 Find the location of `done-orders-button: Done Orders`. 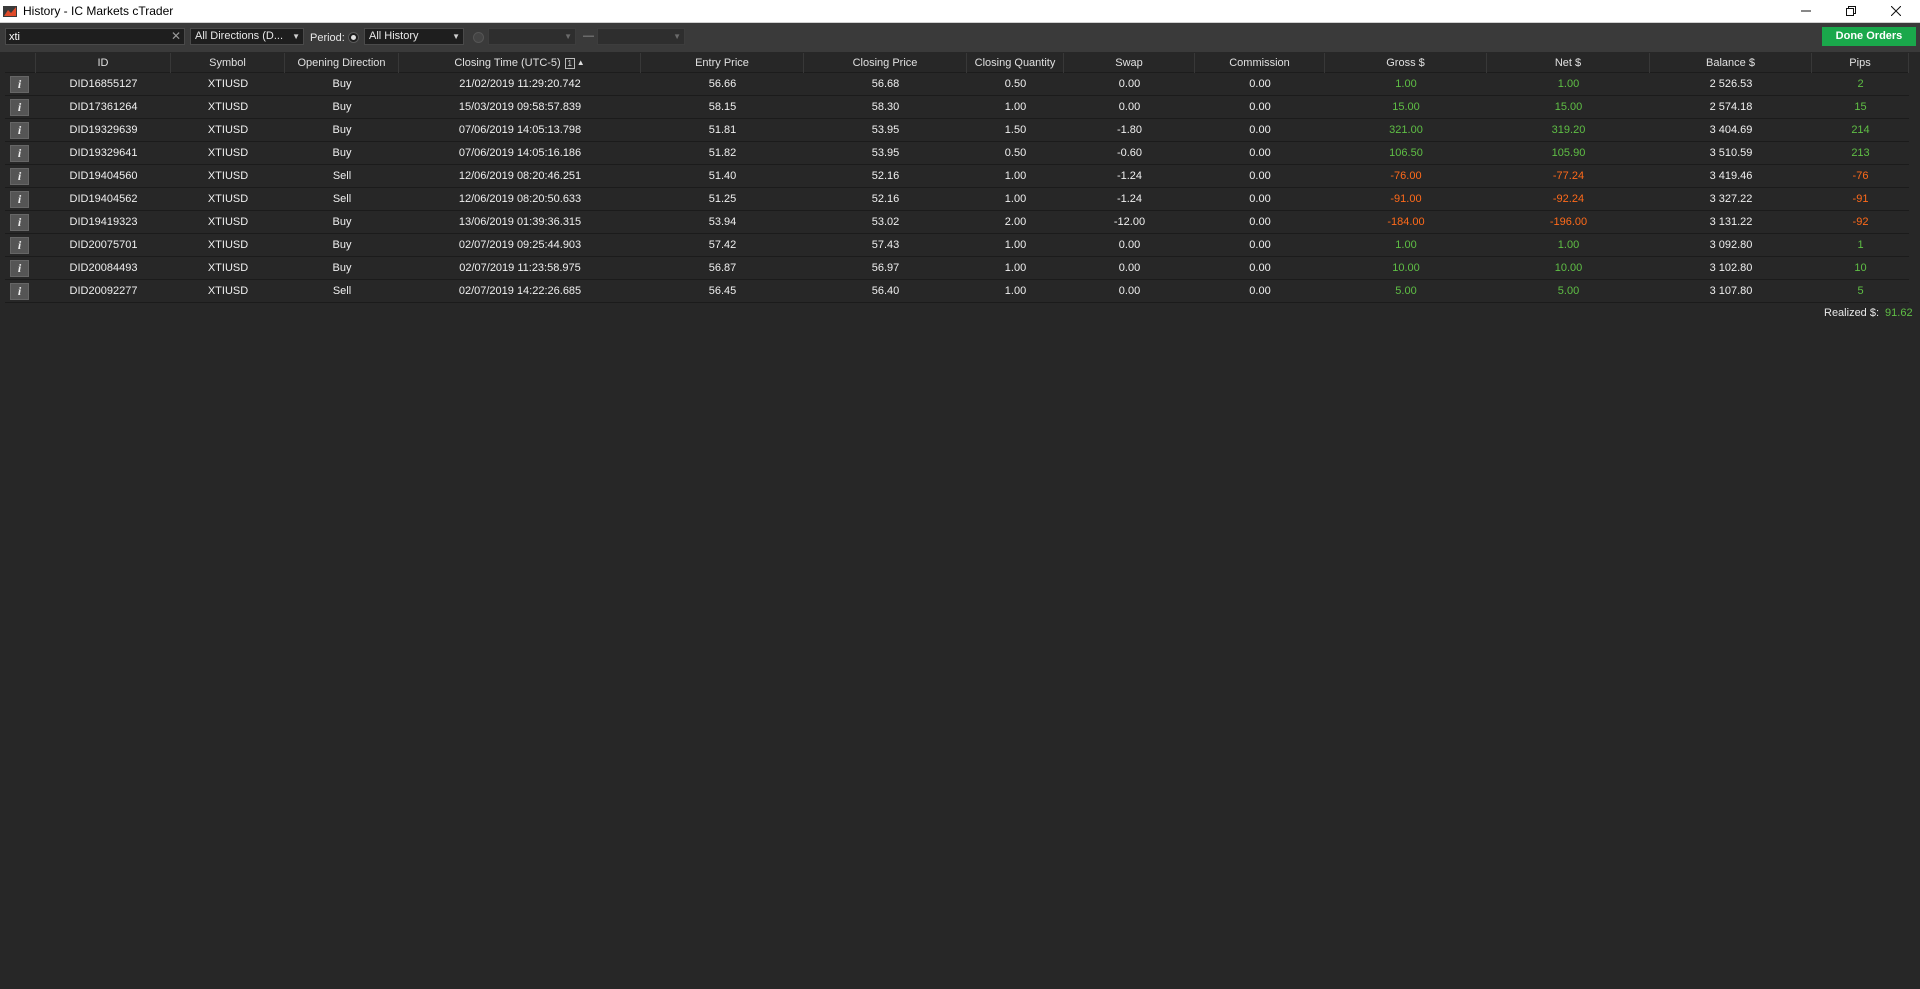

done-orders-button: Done Orders is located at coordinates (1869, 36).